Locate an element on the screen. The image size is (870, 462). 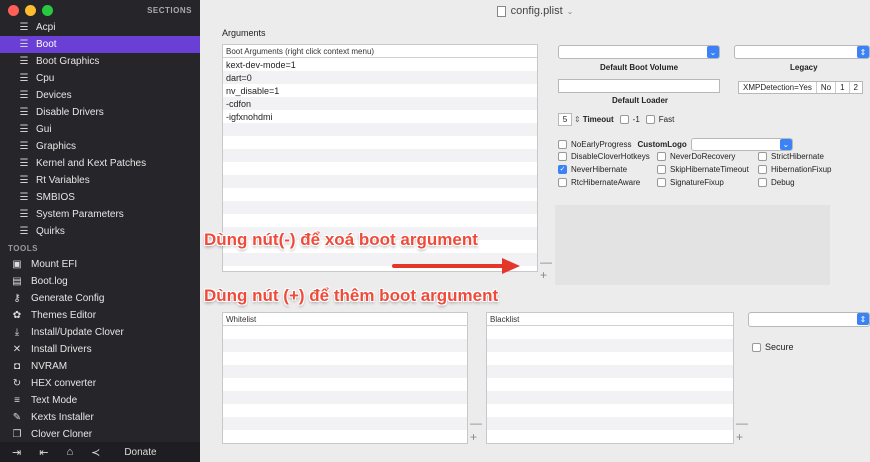
debug-checkbox is located at coordinates (762, 182).